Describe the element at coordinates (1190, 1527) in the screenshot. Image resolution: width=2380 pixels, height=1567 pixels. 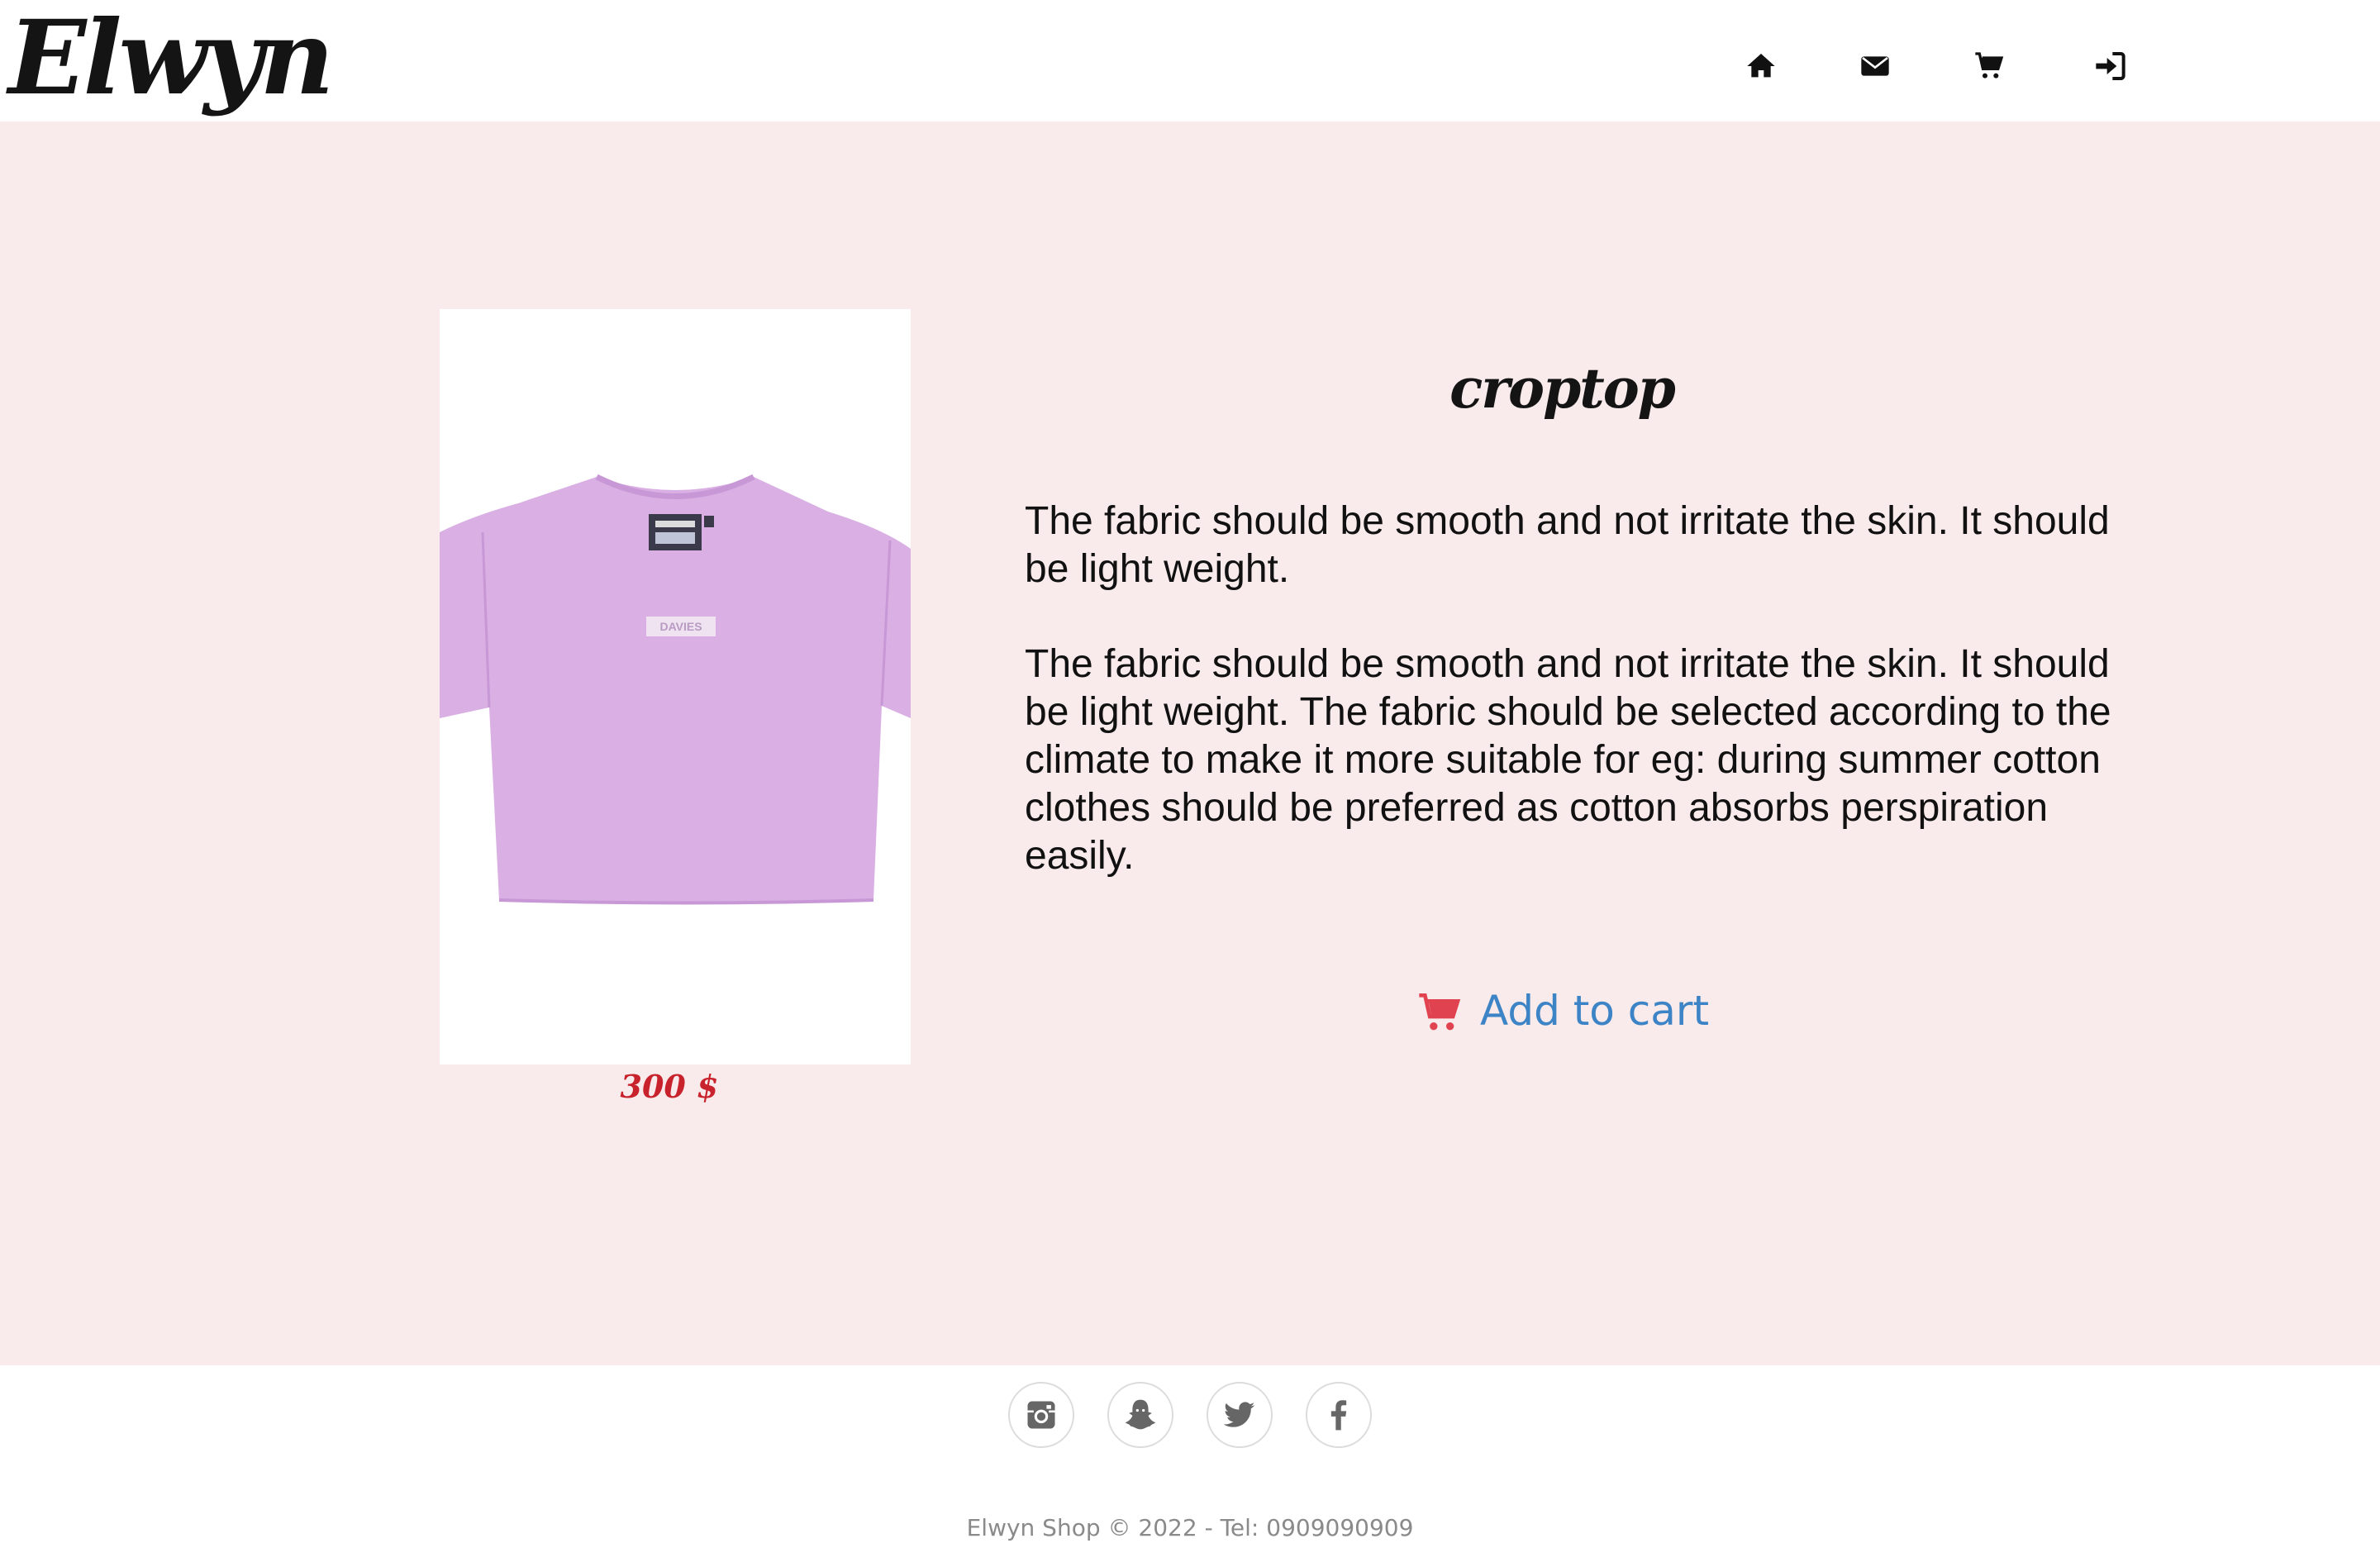
I see `copyright-text: Elwyn Shop © 2022 - Tel: 0909090909` at that location.